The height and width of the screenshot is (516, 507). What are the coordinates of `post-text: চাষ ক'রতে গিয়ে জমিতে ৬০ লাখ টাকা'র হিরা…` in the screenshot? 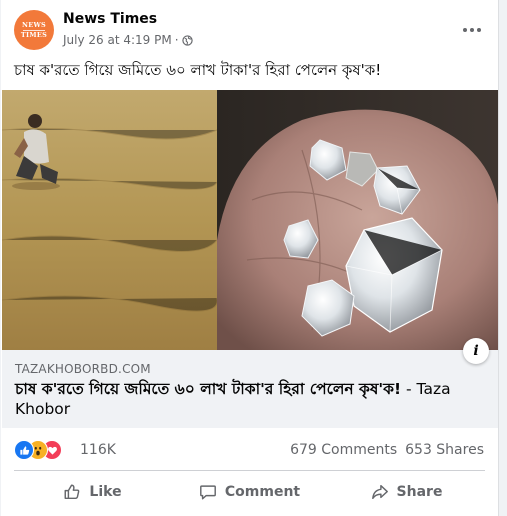 It's located at (198, 70).